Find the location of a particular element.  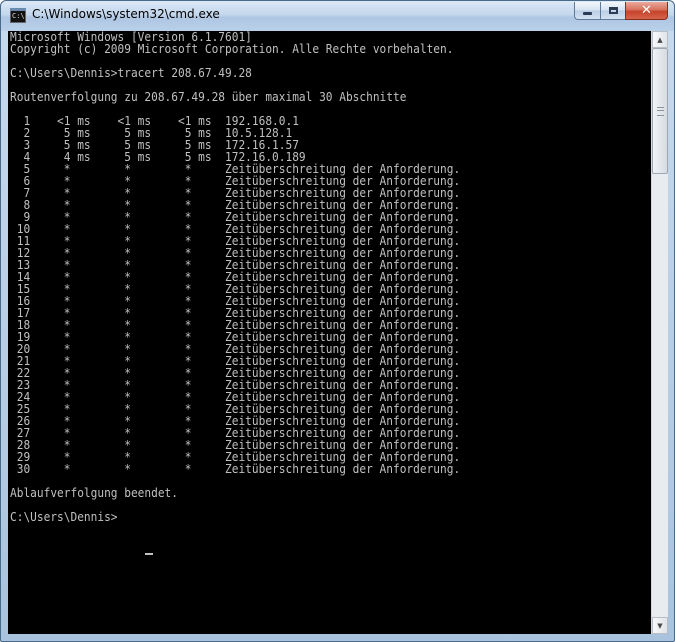

close-icon: ✕ is located at coordinates (646, 10).